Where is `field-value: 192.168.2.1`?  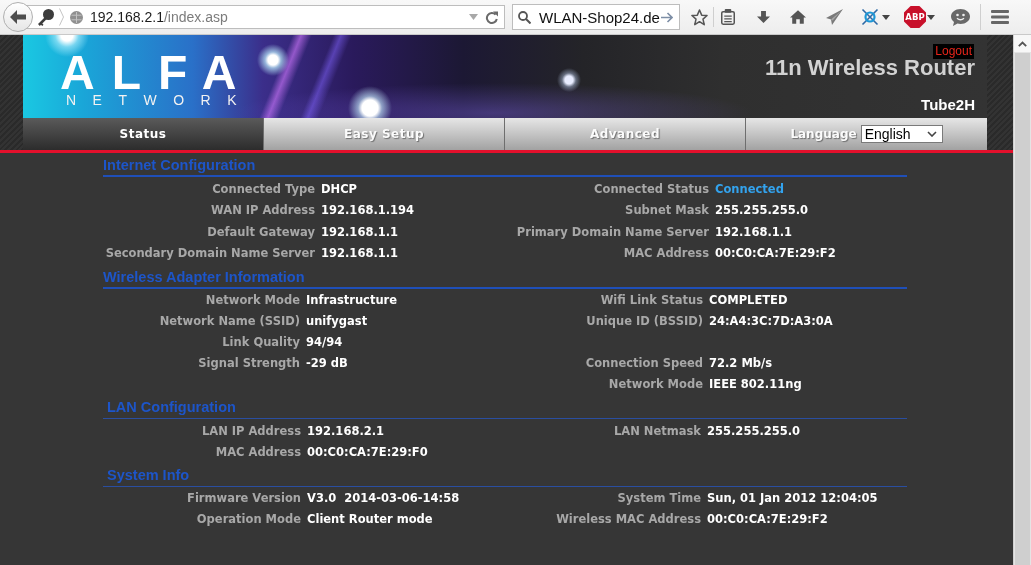 field-value: 192.168.2.1 is located at coordinates (346, 430).